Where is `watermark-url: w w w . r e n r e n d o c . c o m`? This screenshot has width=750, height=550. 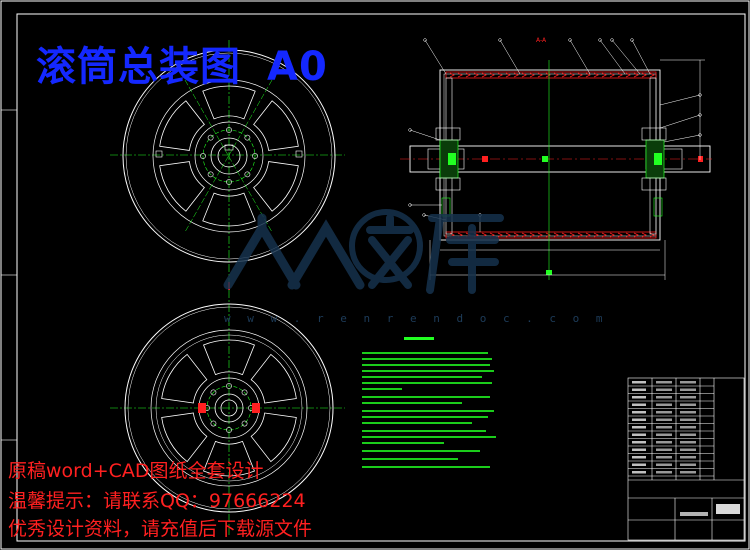 watermark-url: w w w . r e n r e n d o c . c o m is located at coordinates (416, 318).